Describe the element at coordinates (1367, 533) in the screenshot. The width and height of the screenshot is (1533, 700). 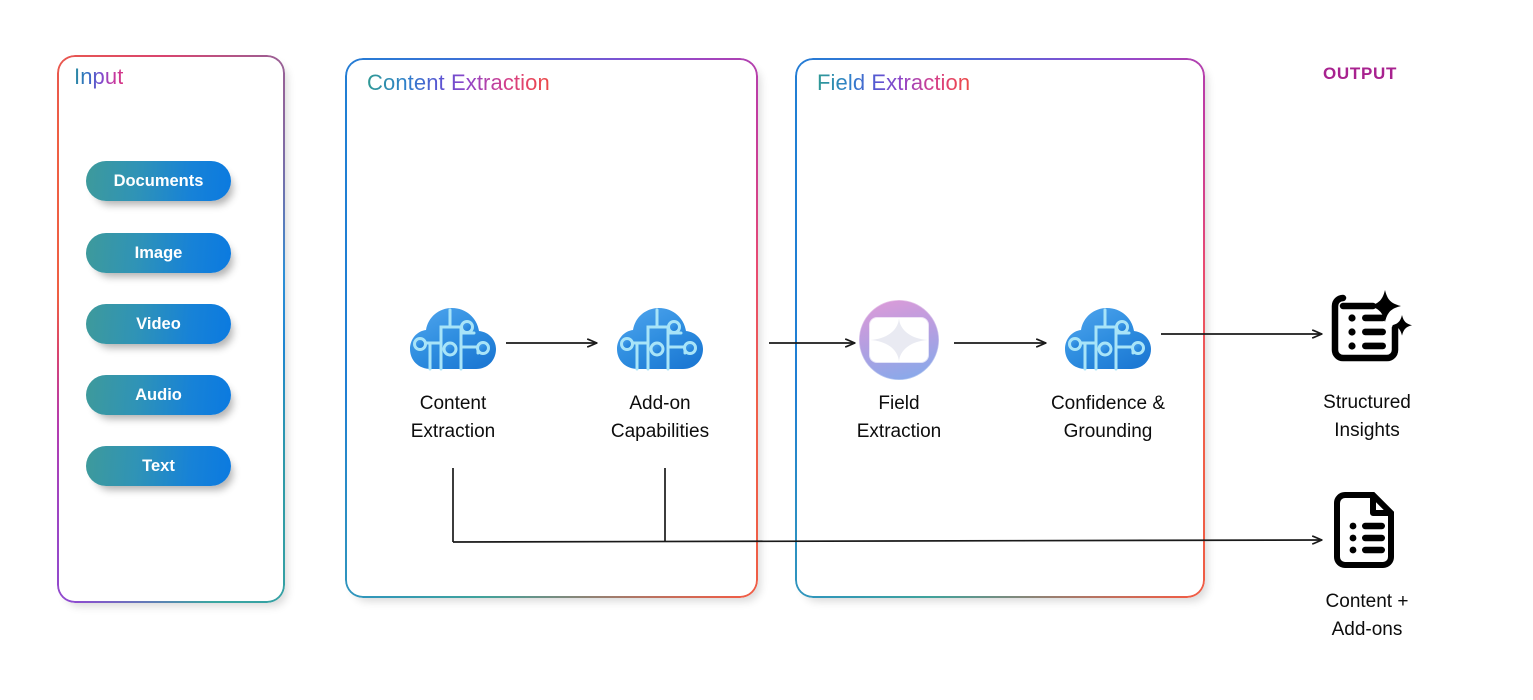
I see `document-list-icon` at that location.